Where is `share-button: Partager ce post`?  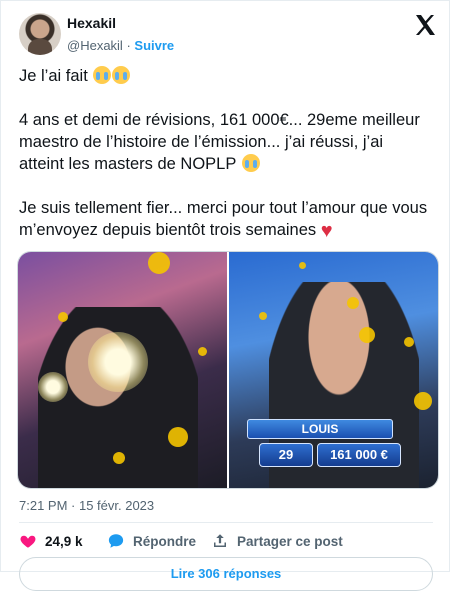
share-button: Partager ce post is located at coordinates (277, 541).